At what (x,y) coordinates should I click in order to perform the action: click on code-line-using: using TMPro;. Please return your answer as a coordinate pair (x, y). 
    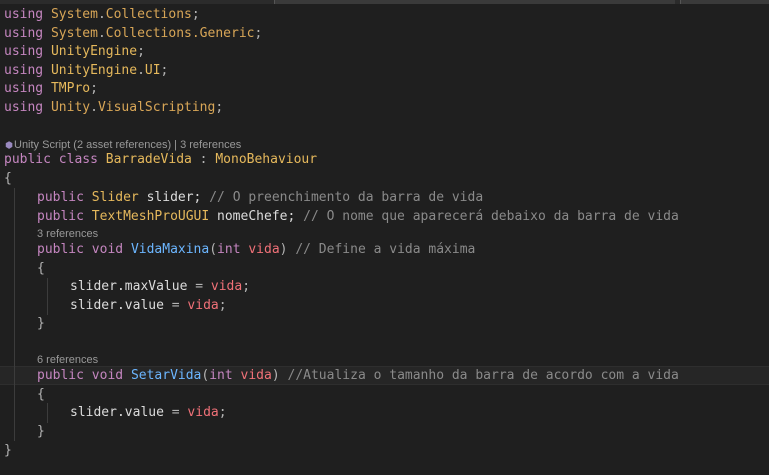
    Looking at the image, I should click on (51, 88).